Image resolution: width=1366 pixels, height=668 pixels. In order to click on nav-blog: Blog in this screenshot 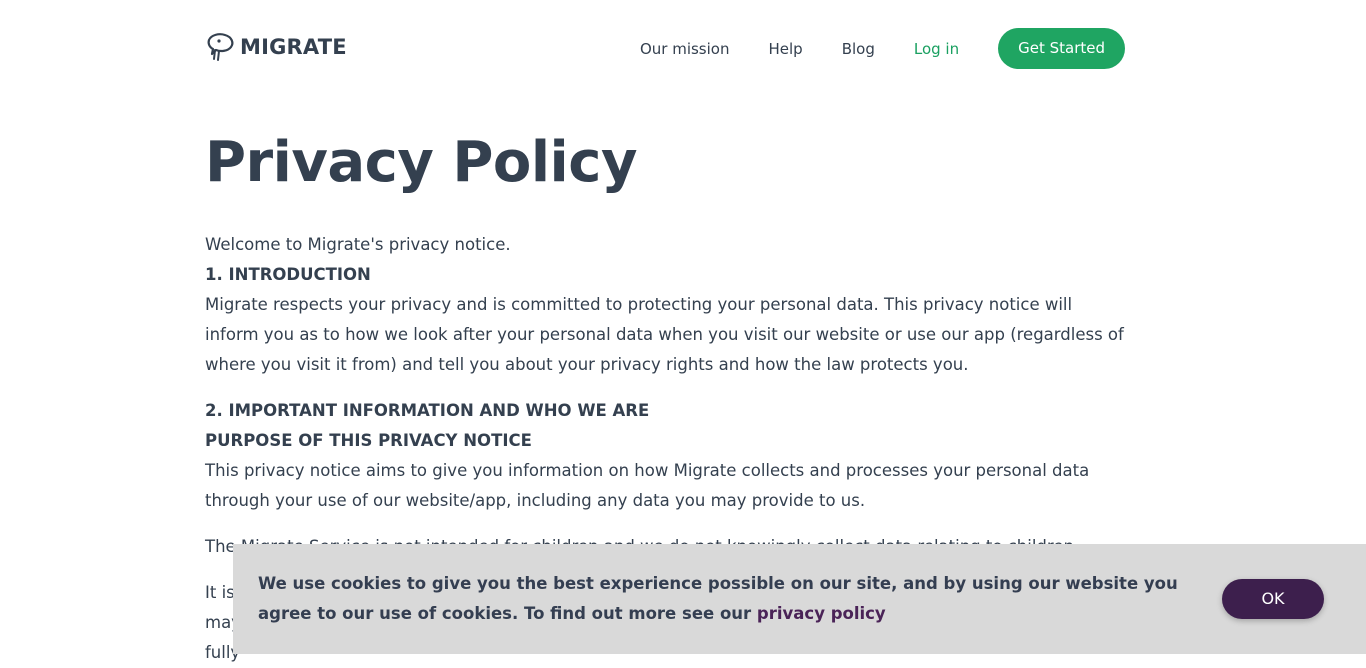, I will do `click(858, 49)`.